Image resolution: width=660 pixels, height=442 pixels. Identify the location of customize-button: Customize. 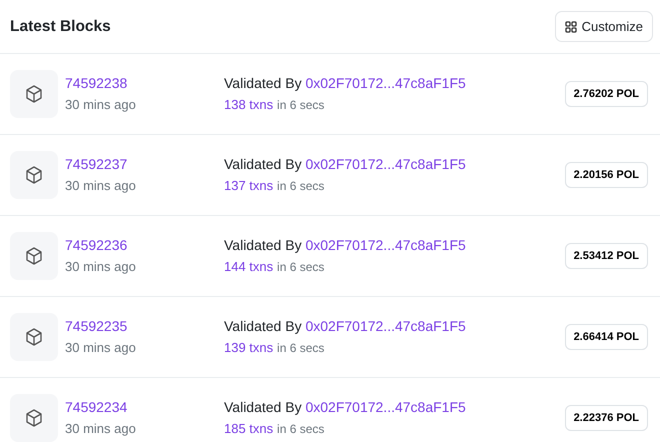
(603, 26).